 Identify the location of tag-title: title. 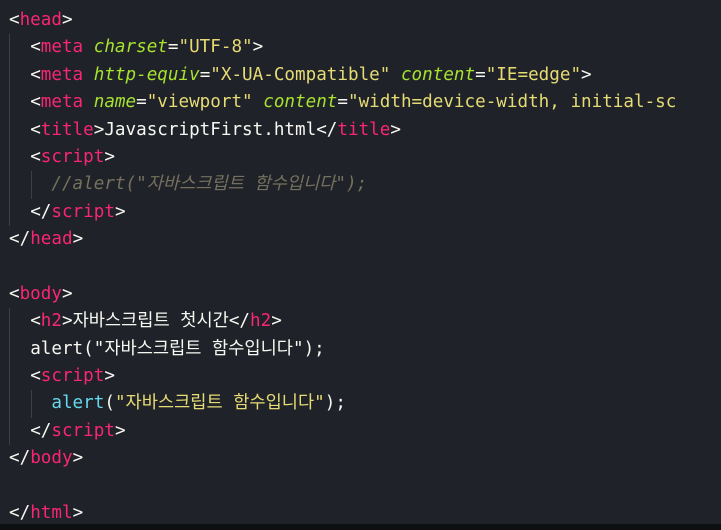
(364, 129).